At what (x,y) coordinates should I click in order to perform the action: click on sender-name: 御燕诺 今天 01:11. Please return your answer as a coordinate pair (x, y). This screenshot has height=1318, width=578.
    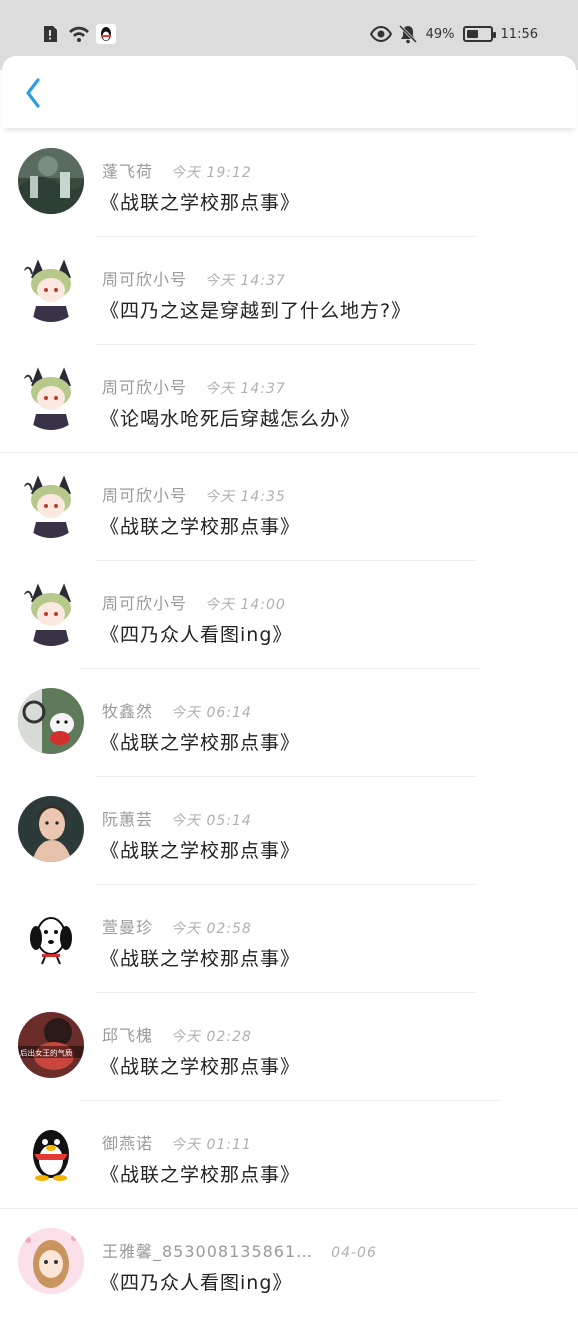
    Looking at the image, I should click on (177, 1143).